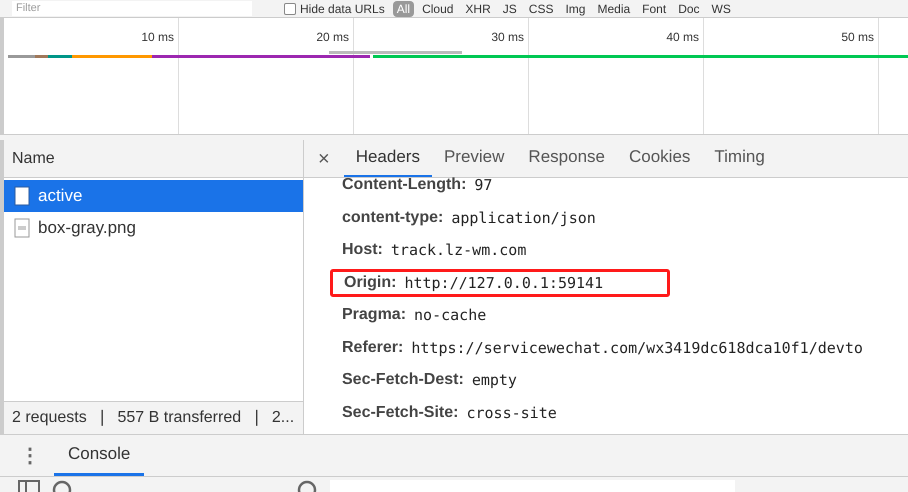 The width and height of the screenshot is (908, 492). I want to click on scroll-thumb, so click(395, 52).